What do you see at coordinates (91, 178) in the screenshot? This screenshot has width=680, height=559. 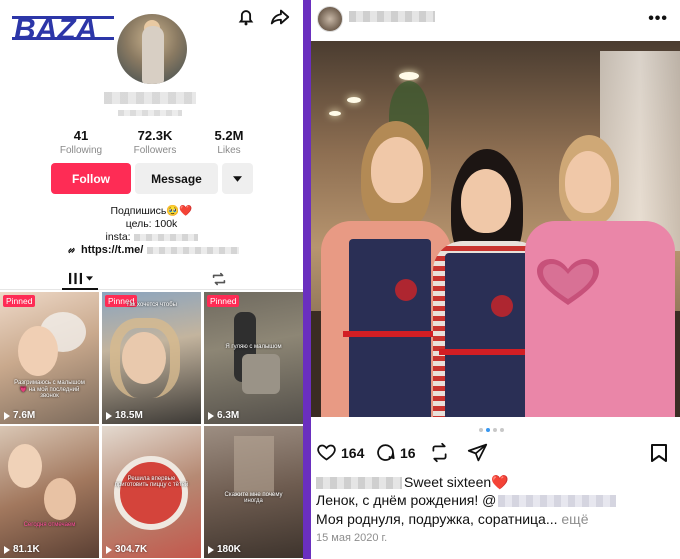 I see `follow-button: Follow` at bounding box center [91, 178].